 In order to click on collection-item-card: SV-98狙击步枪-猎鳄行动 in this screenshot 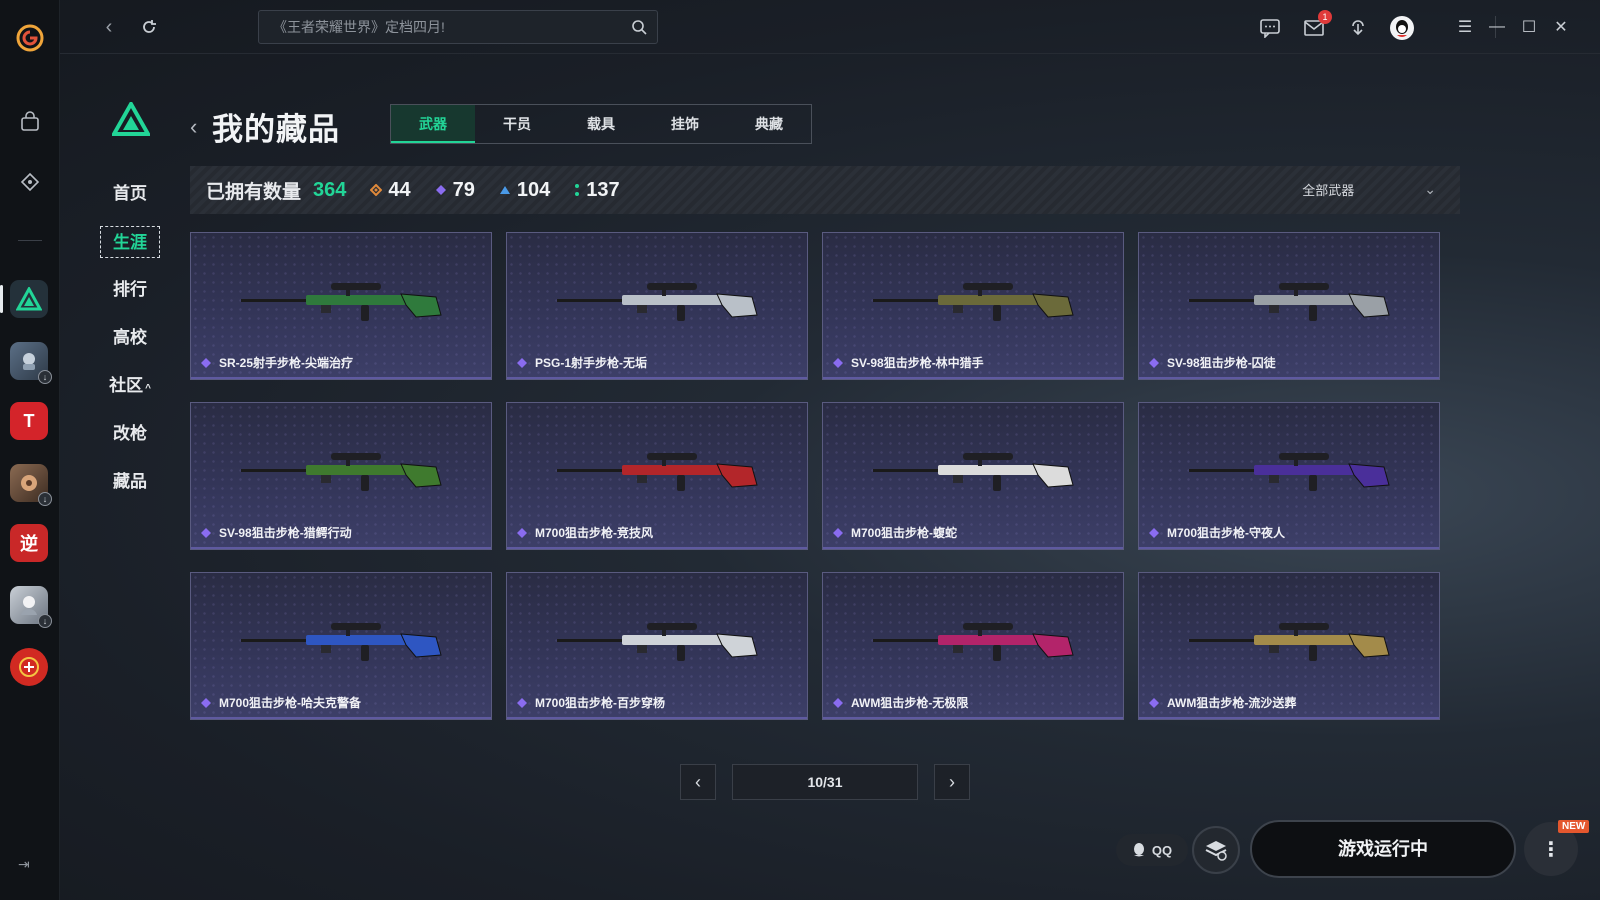, I will do `click(341, 476)`.